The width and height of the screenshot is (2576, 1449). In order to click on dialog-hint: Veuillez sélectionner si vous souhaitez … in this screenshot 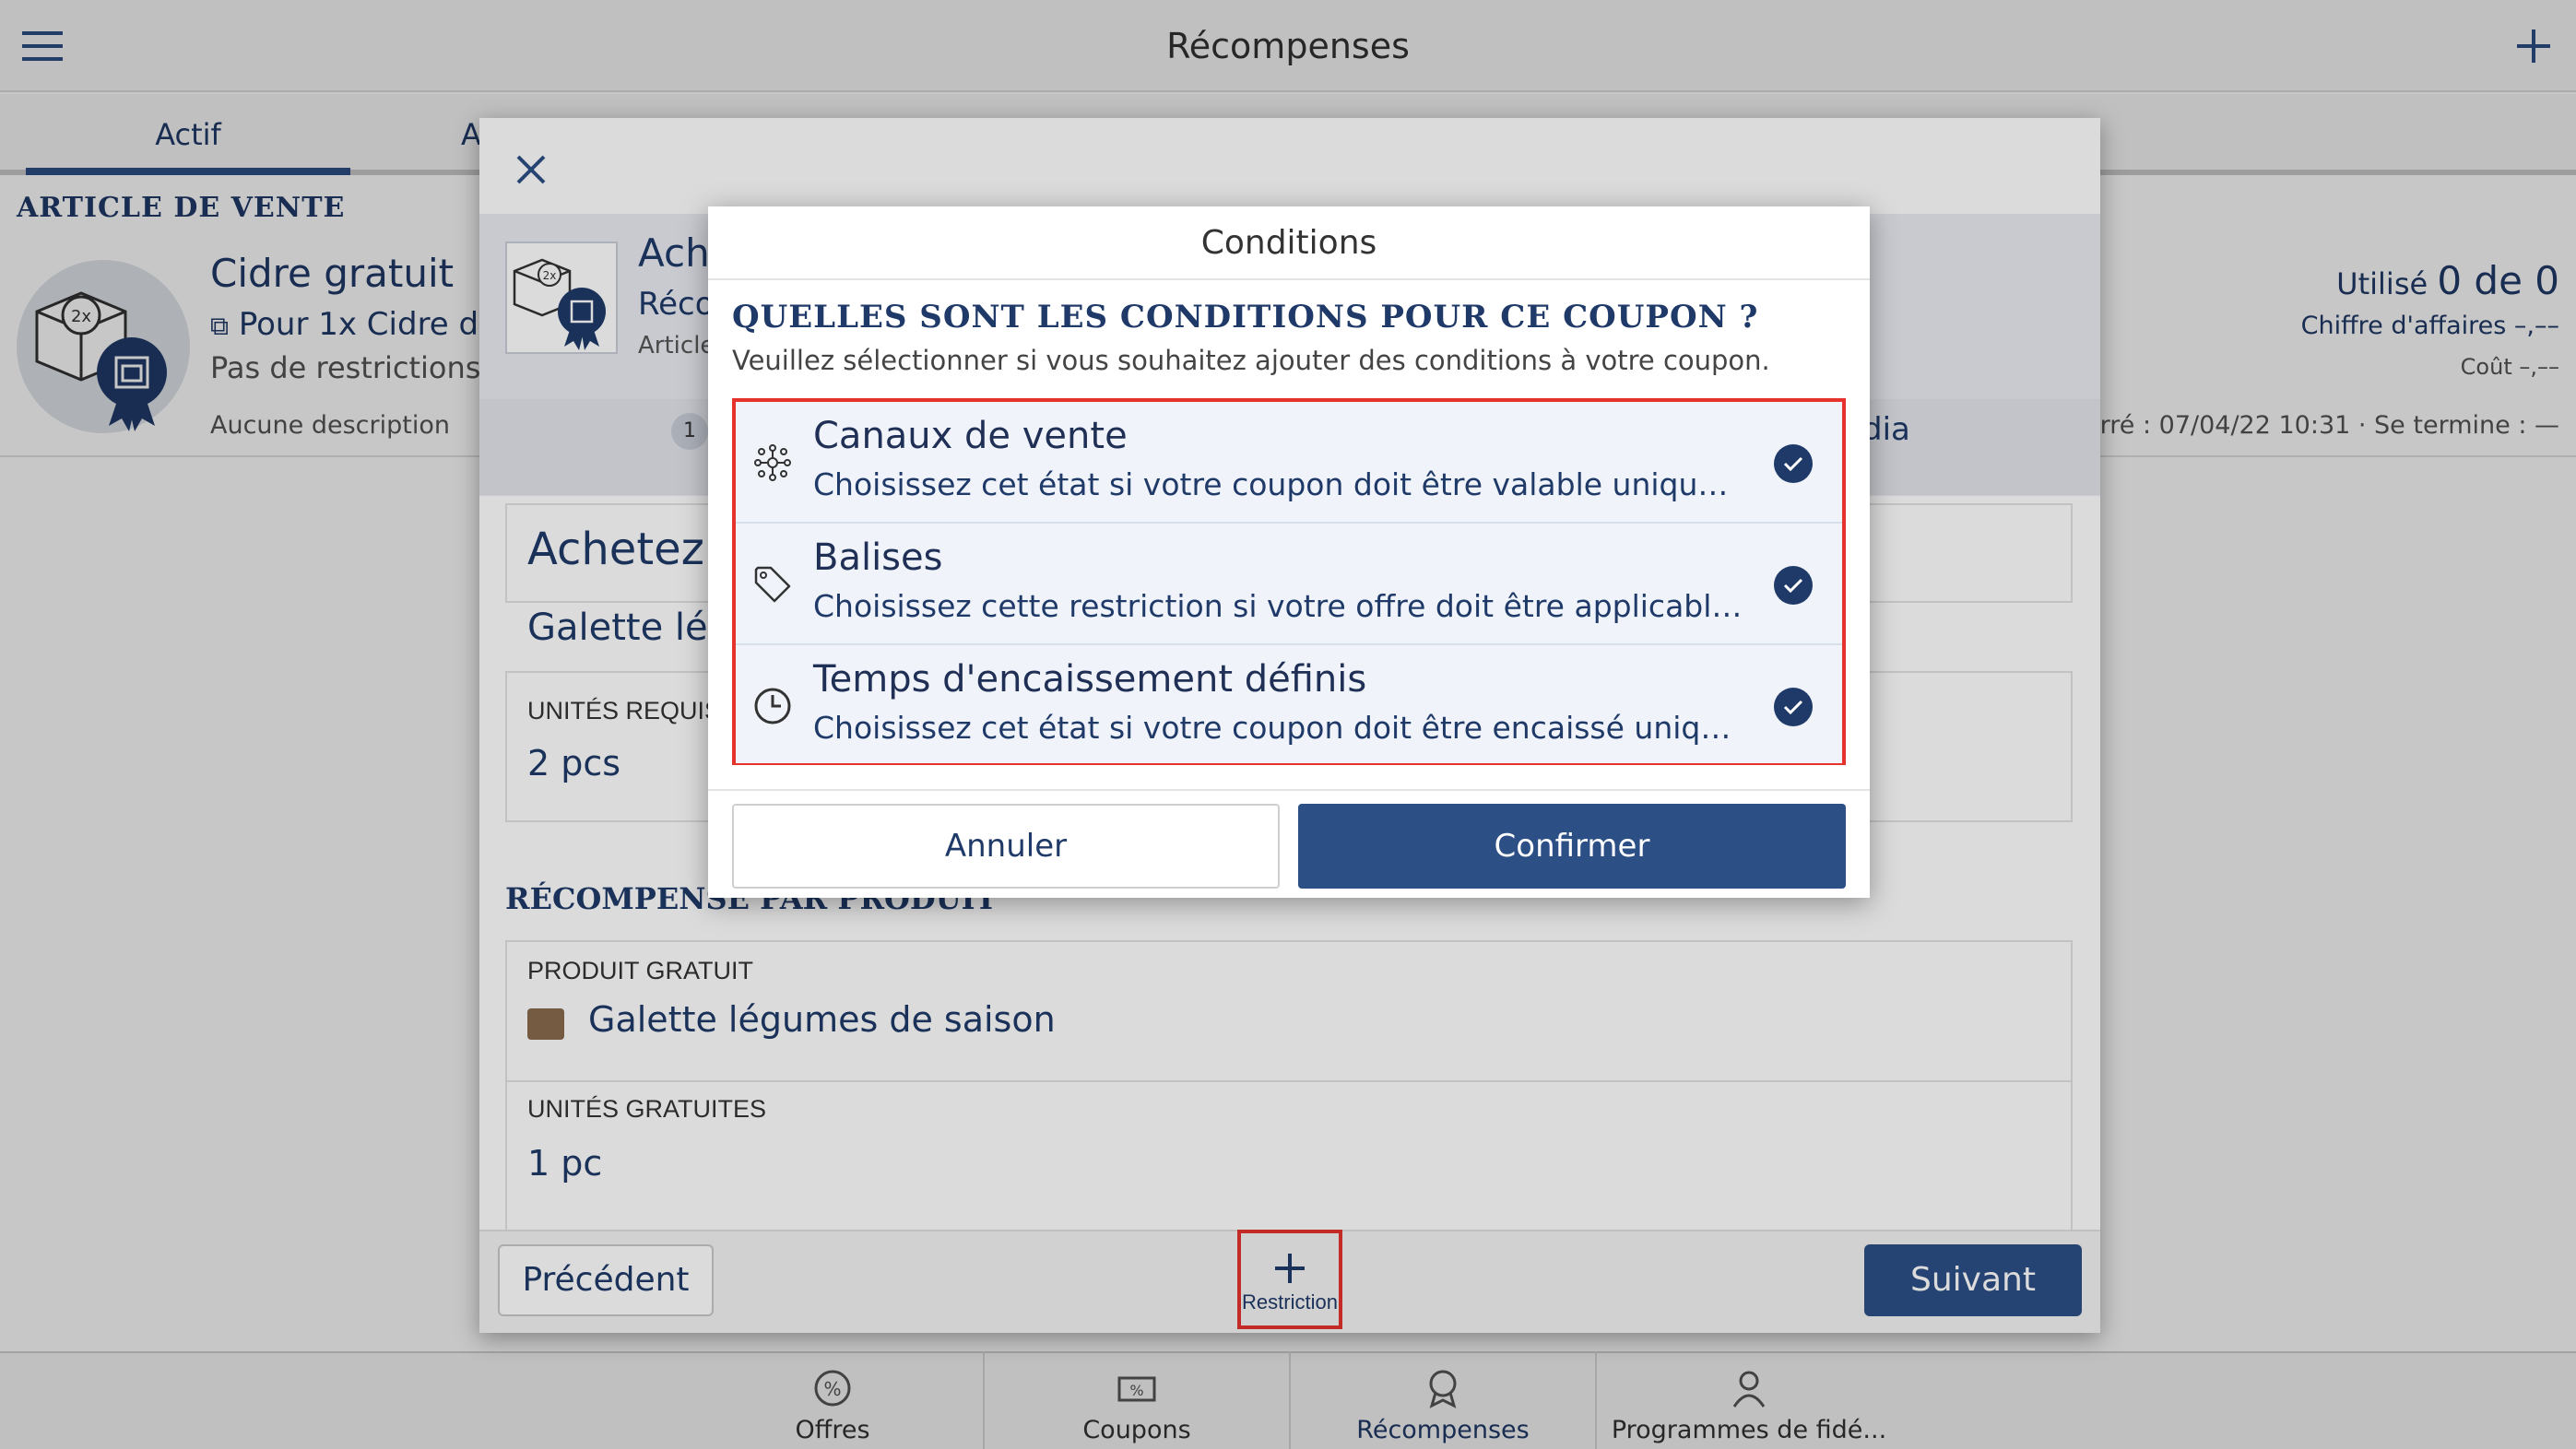, I will do `click(1251, 360)`.